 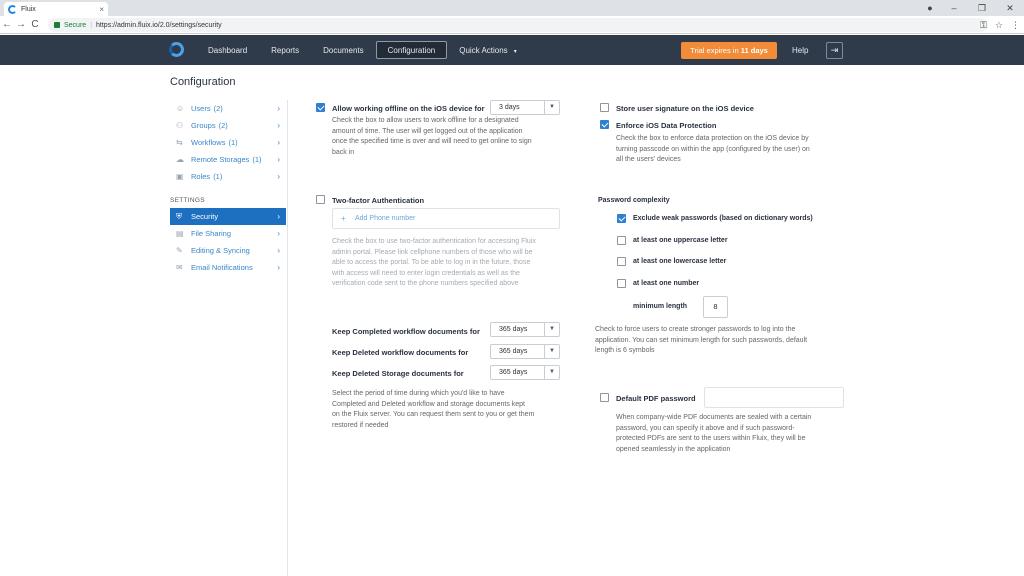 What do you see at coordinates (774, 397) in the screenshot?
I see `default-pdf-password-input` at bounding box center [774, 397].